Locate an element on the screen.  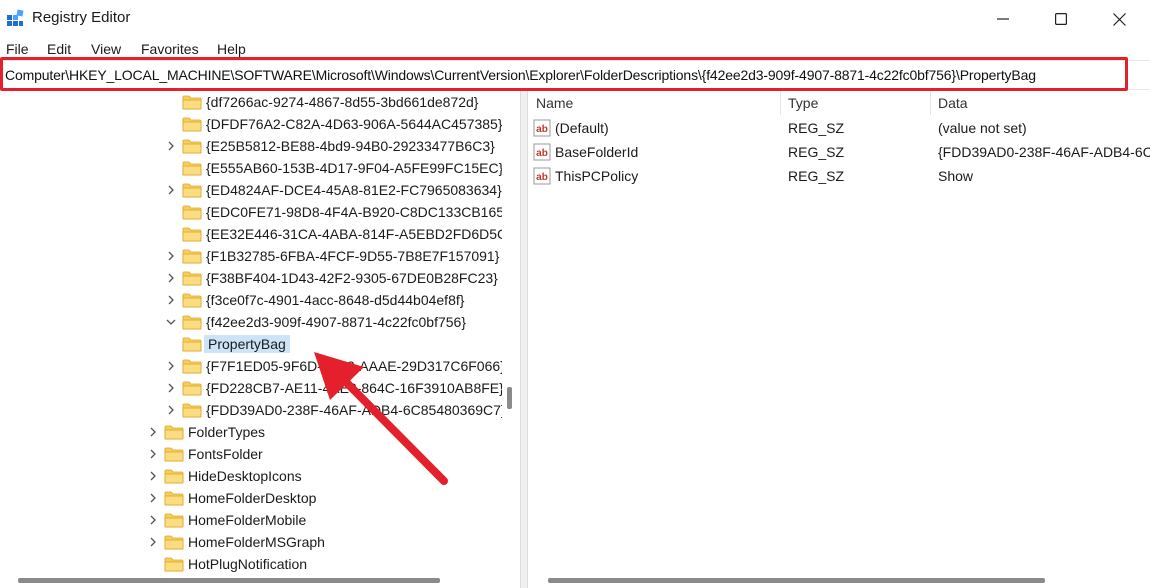
tree-item: {EE32E446-31CA-4ABA-814F-A5EBD2FD6D5C} is located at coordinates (338, 234).